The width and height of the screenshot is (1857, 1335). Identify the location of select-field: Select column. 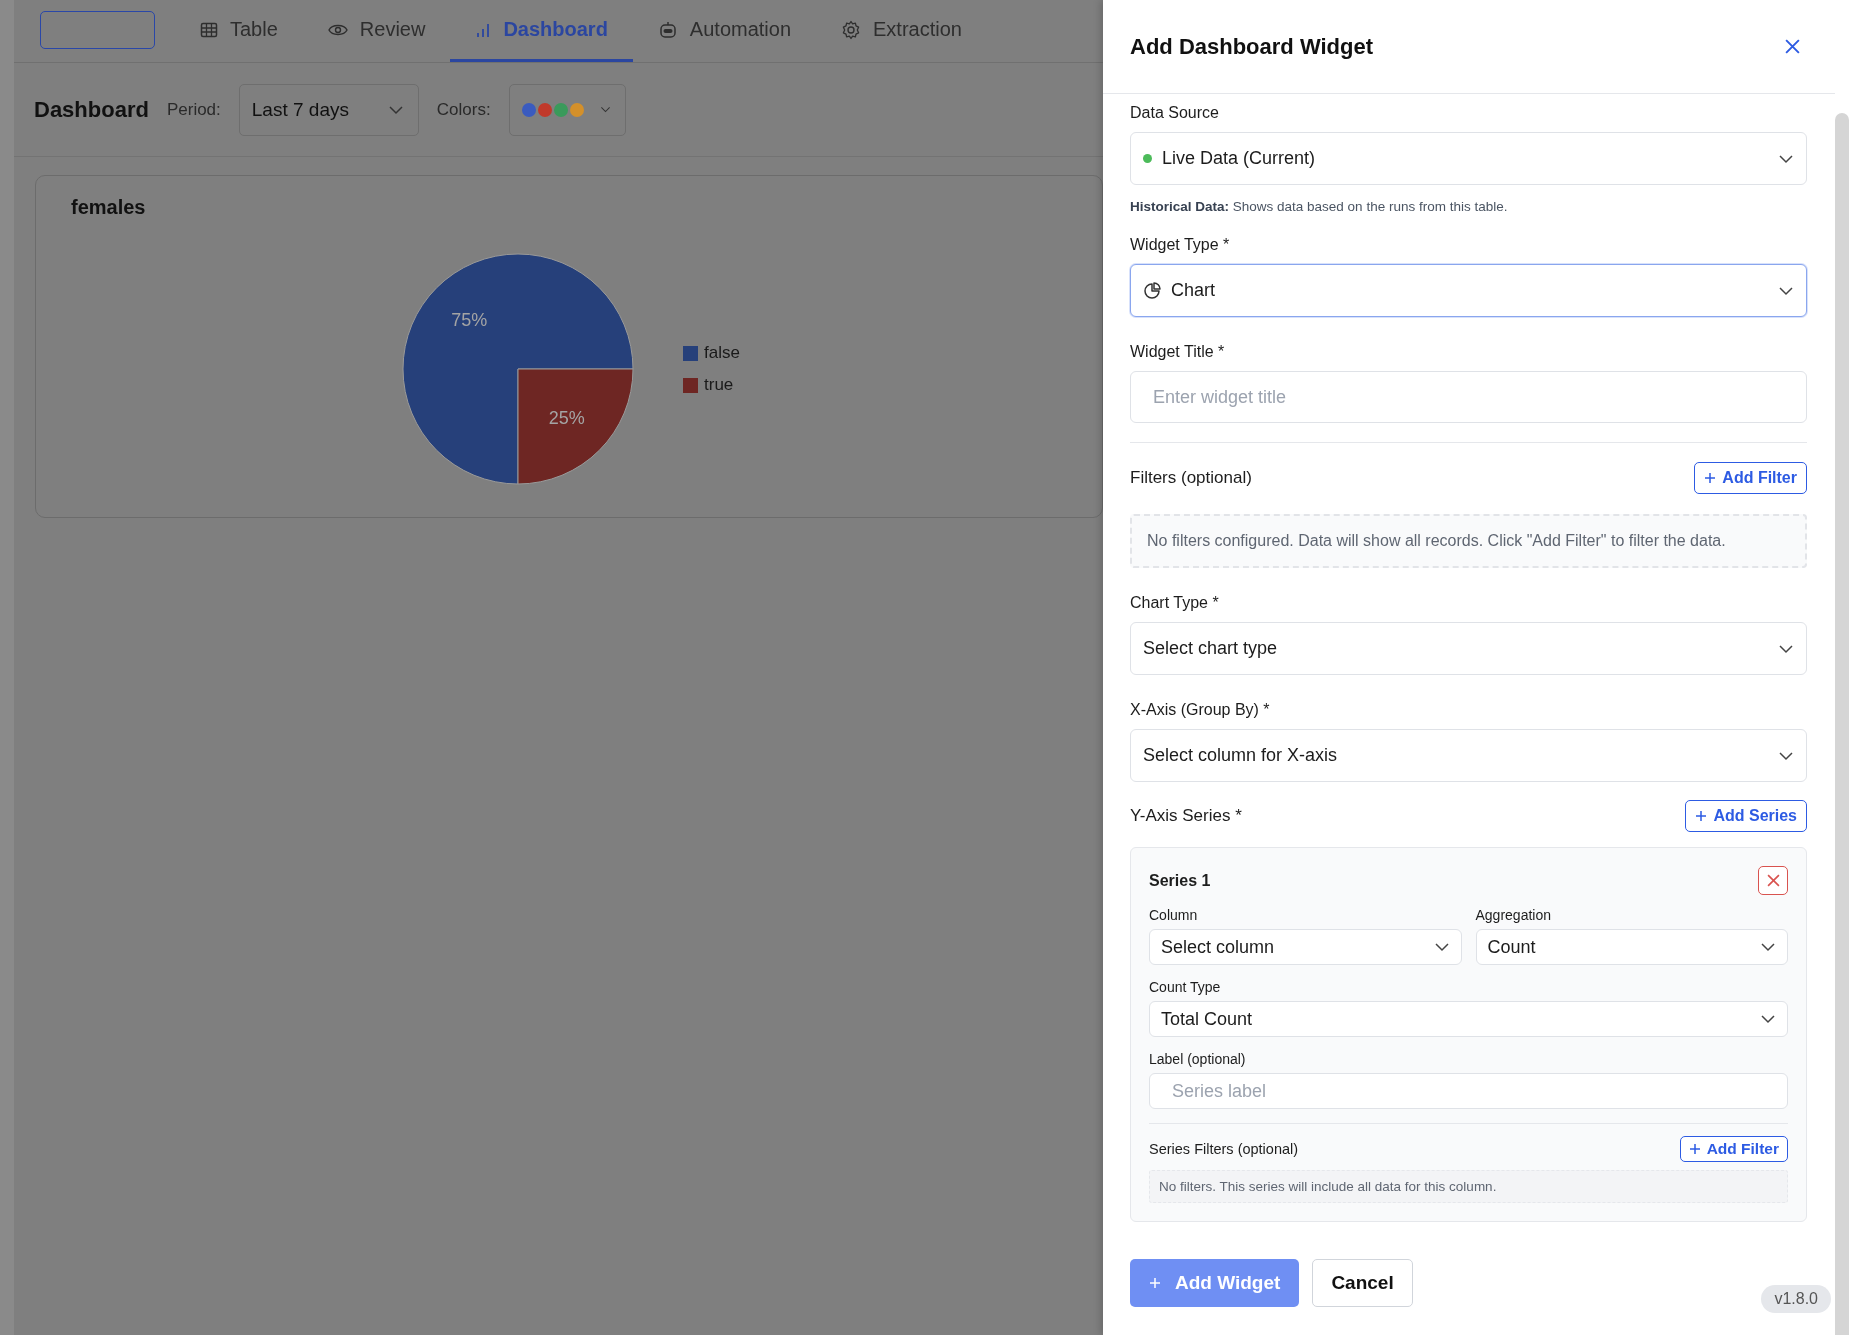
(1305, 947).